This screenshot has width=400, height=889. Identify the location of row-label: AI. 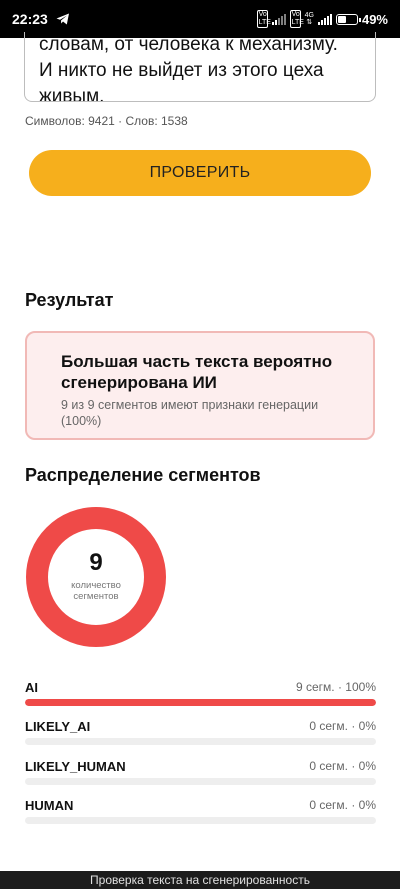
(31, 687).